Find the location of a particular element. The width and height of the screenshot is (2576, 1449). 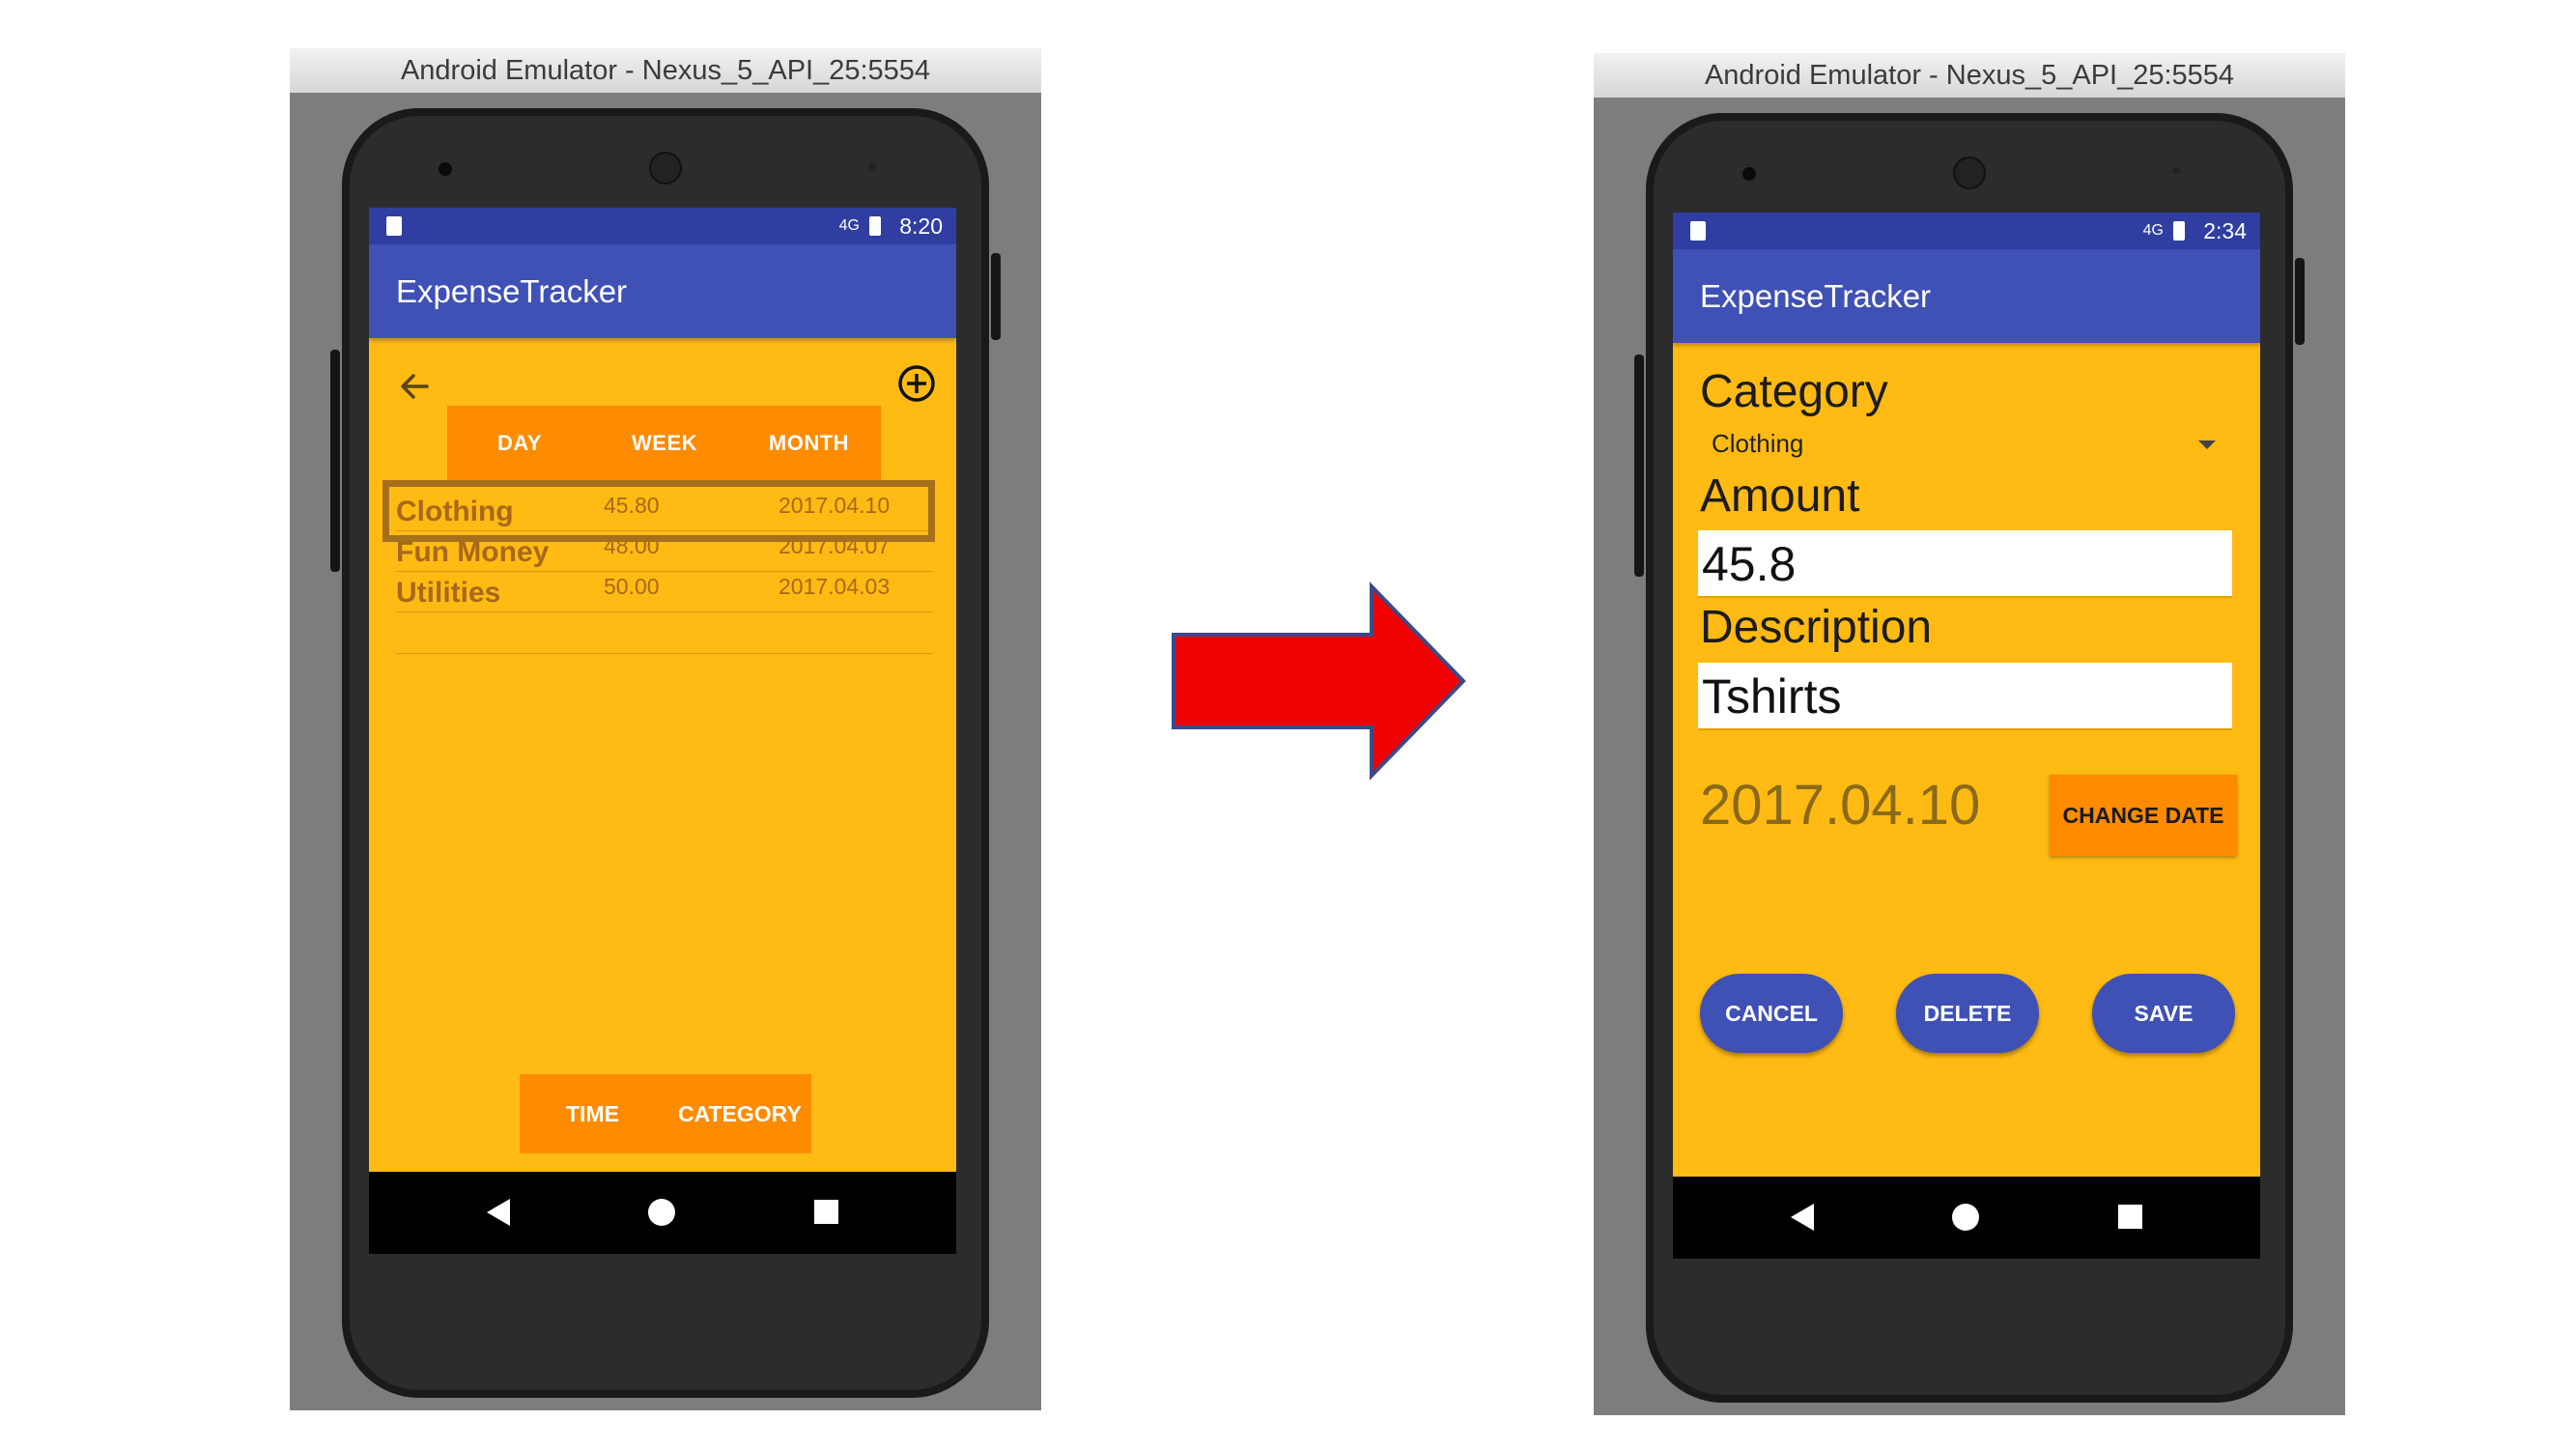

category-spinner: Clothing is located at coordinates (1968, 444).